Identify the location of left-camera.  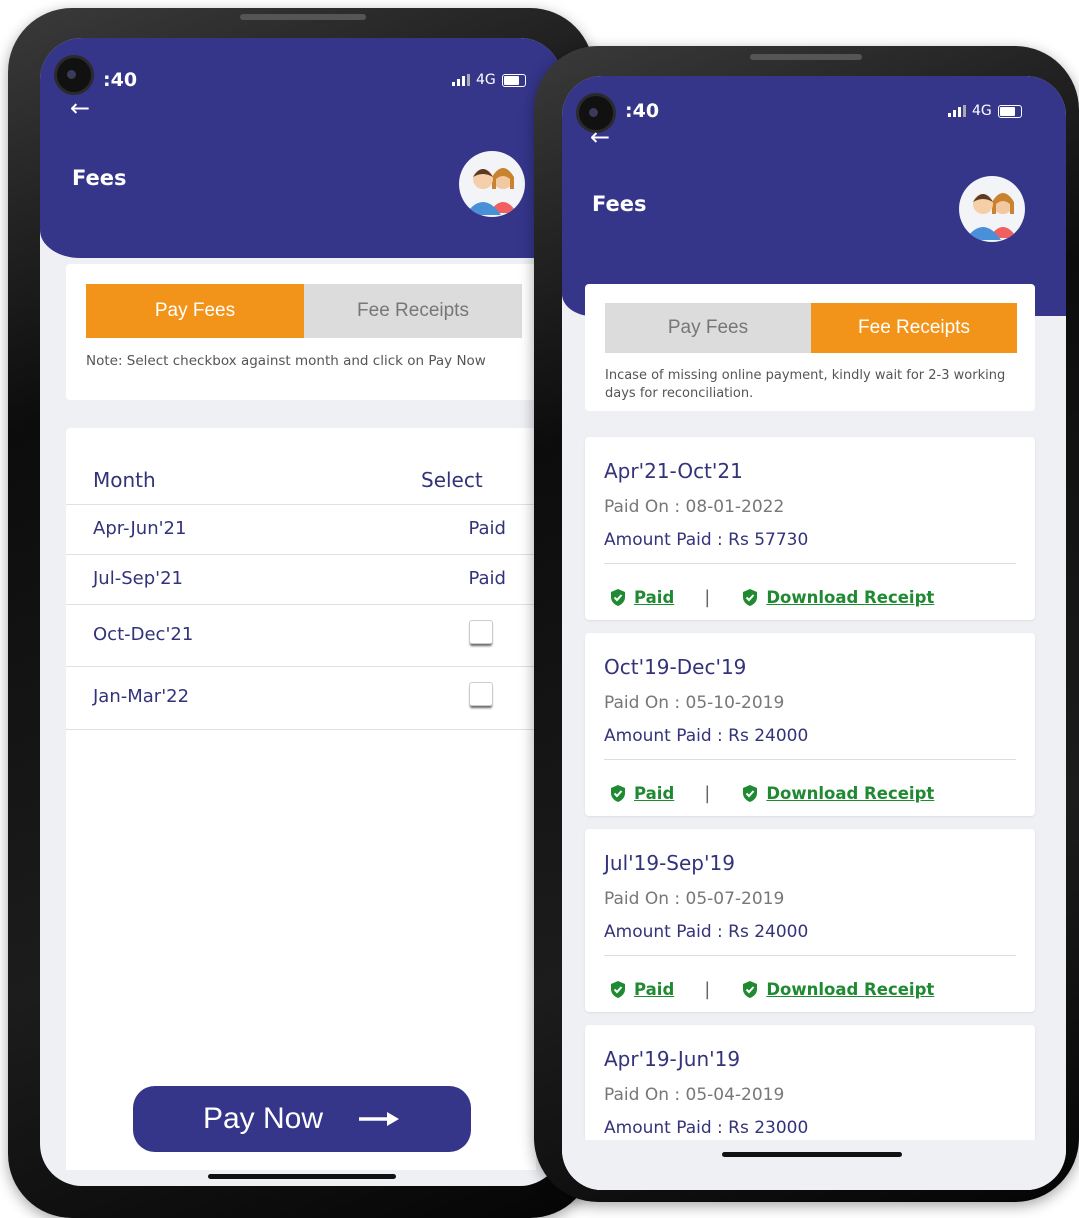
(74, 75).